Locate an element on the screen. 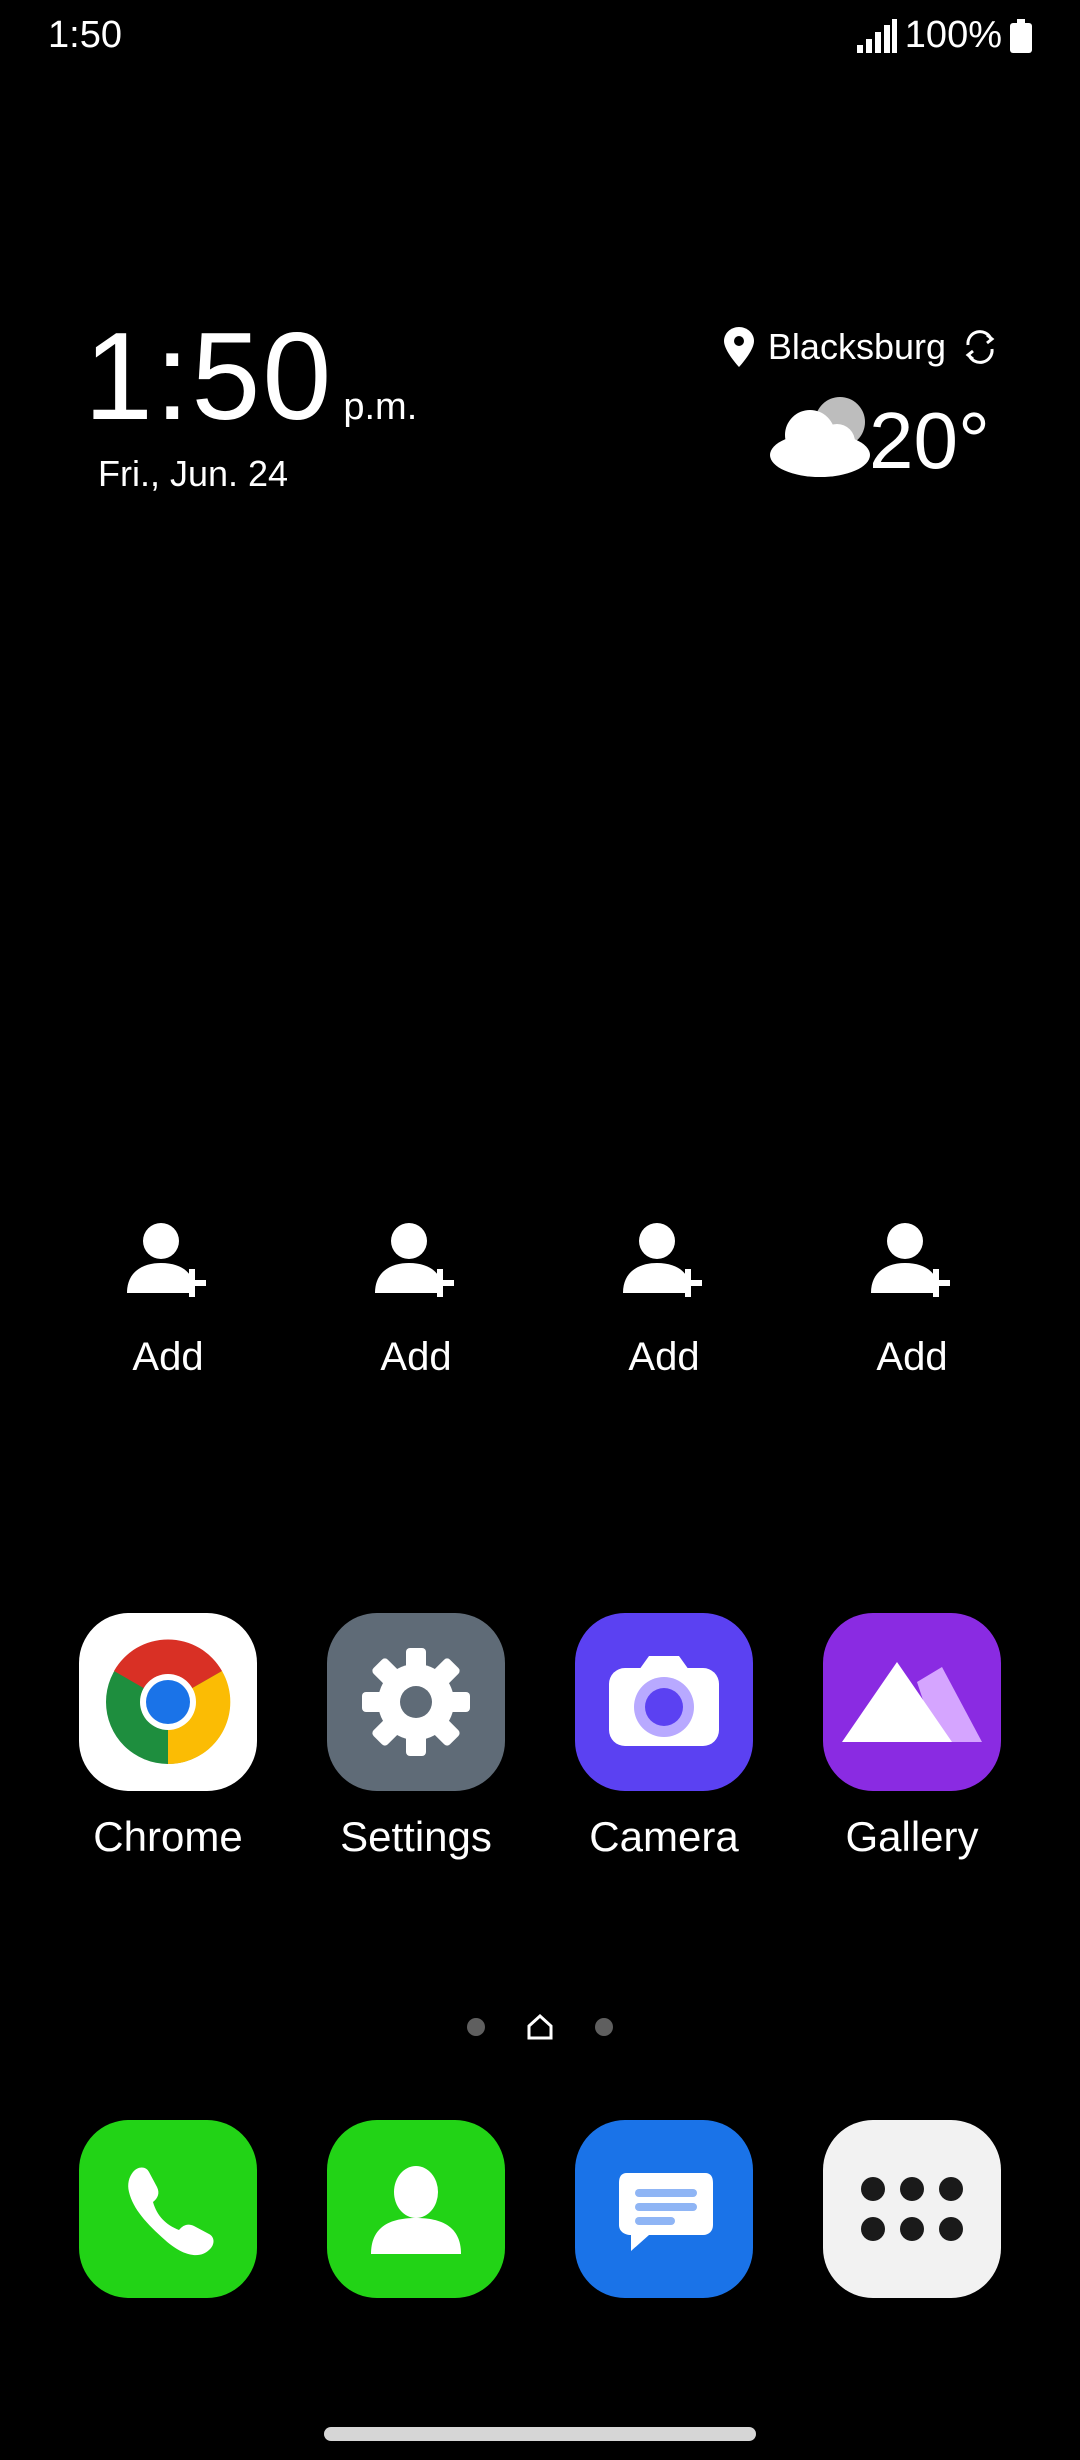 This screenshot has width=1080, height=2460. app-label: Camera is located at coordinates (664, 1836).